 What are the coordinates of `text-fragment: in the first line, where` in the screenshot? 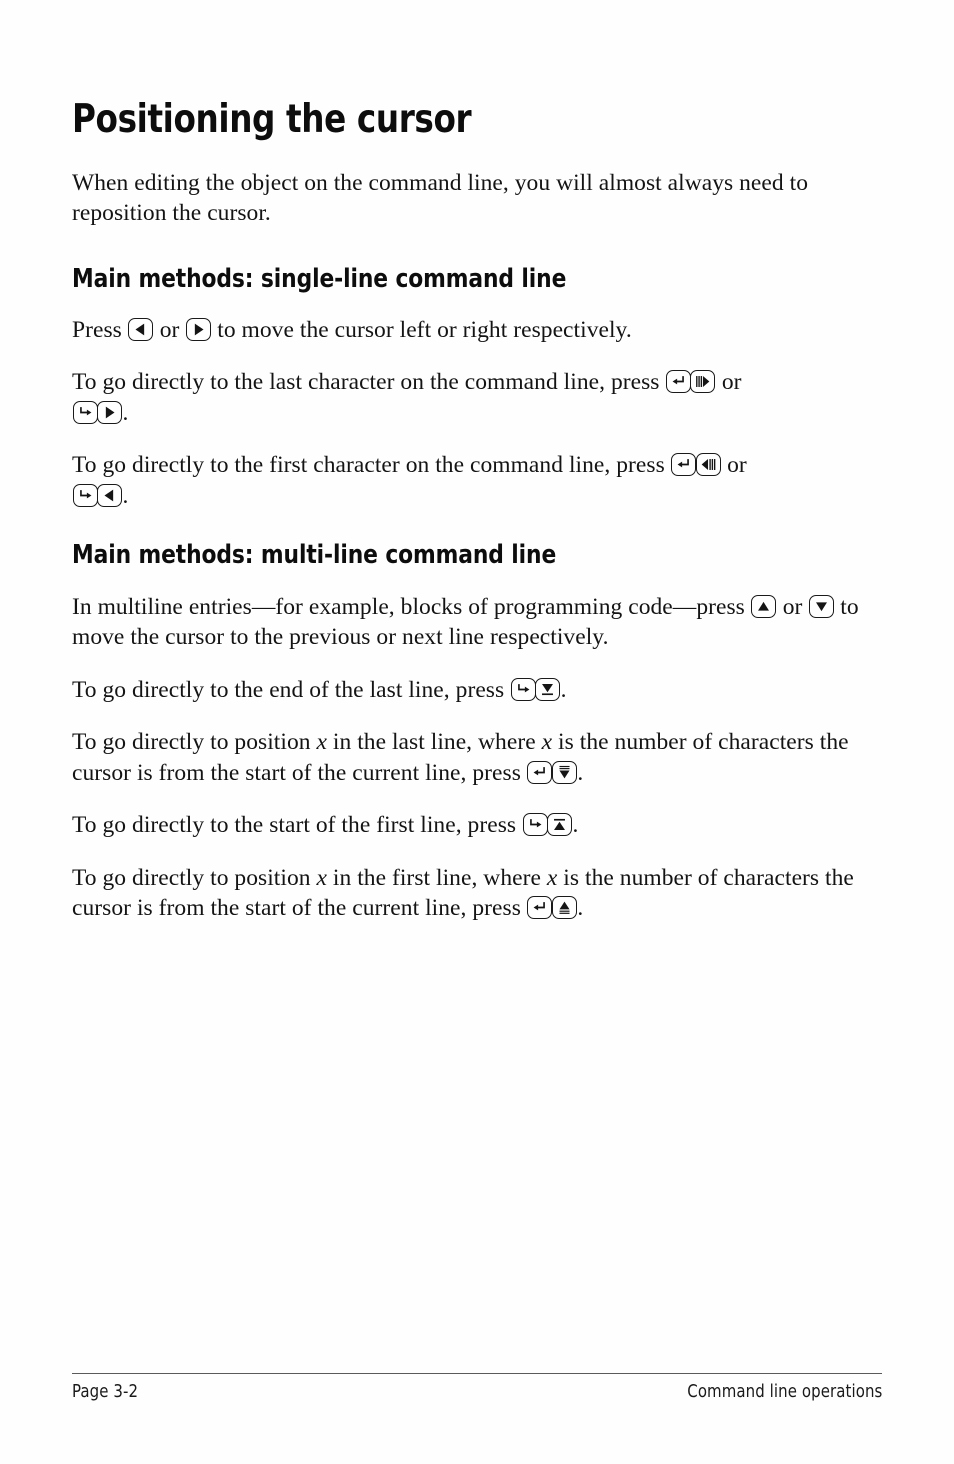 It's located at (436, 877).